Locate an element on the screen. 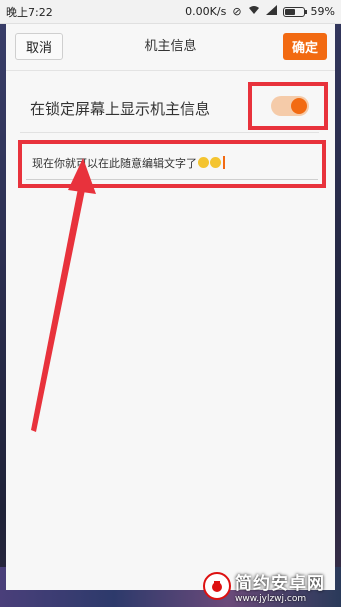 Image resolution: width=341 pixels, height=607 pixels. battery-percent: 59% is located at coordinates (322, 11).